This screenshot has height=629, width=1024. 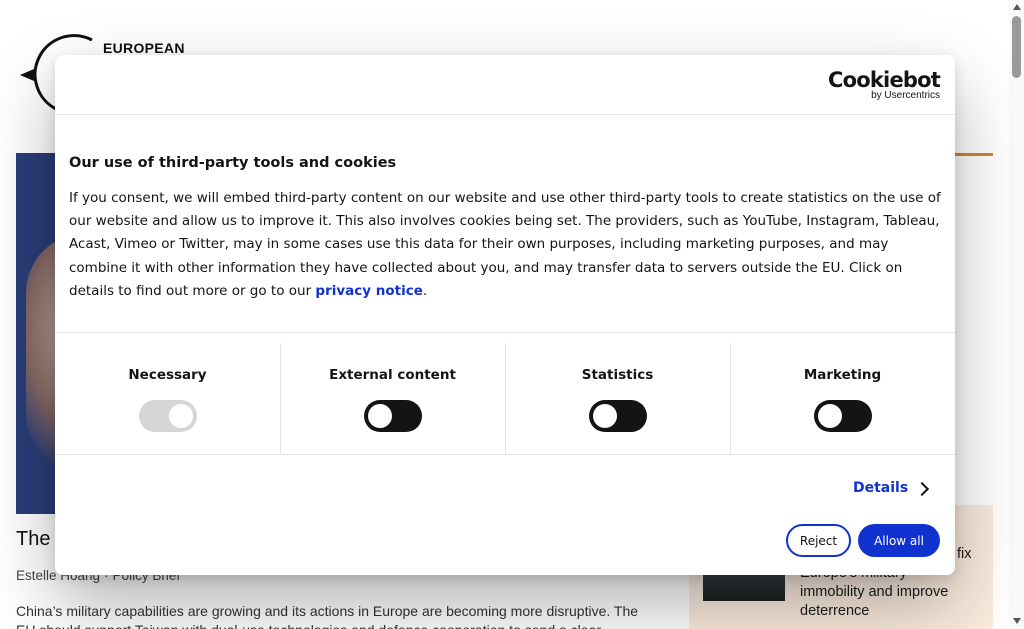 What do you see at coordinates (1016, 314) in the screenshot?
I see `page-scrollbar` at bounding box center [1016, 314].